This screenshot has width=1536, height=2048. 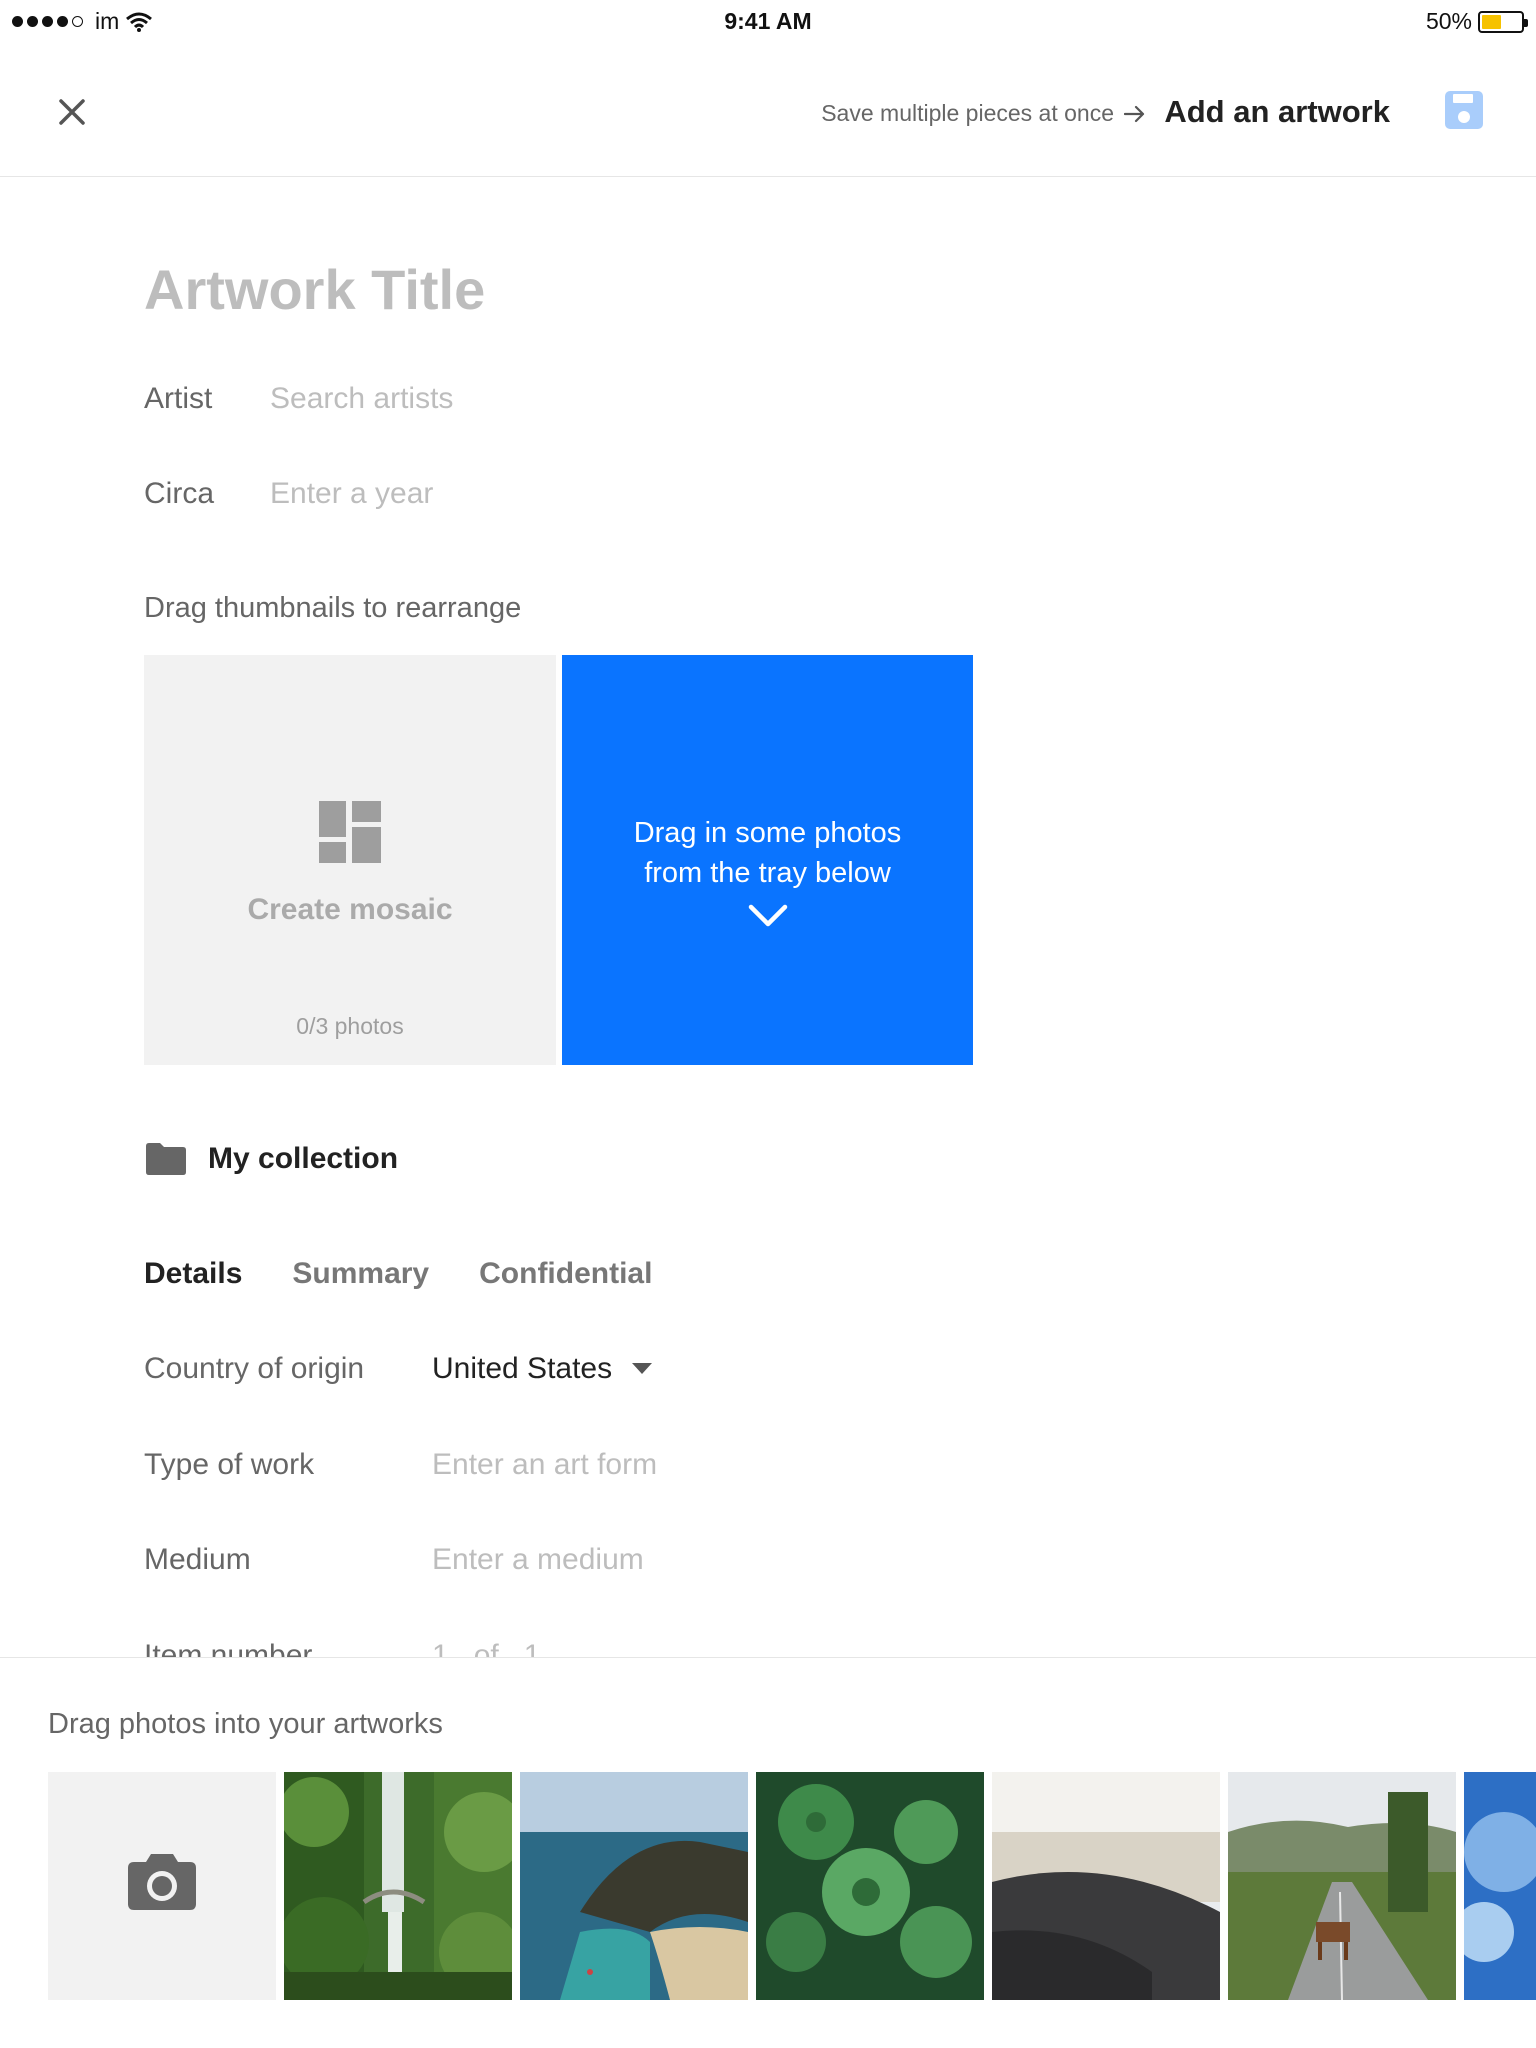 I want to click on country-select: United States, so click(x=542, y=1369).